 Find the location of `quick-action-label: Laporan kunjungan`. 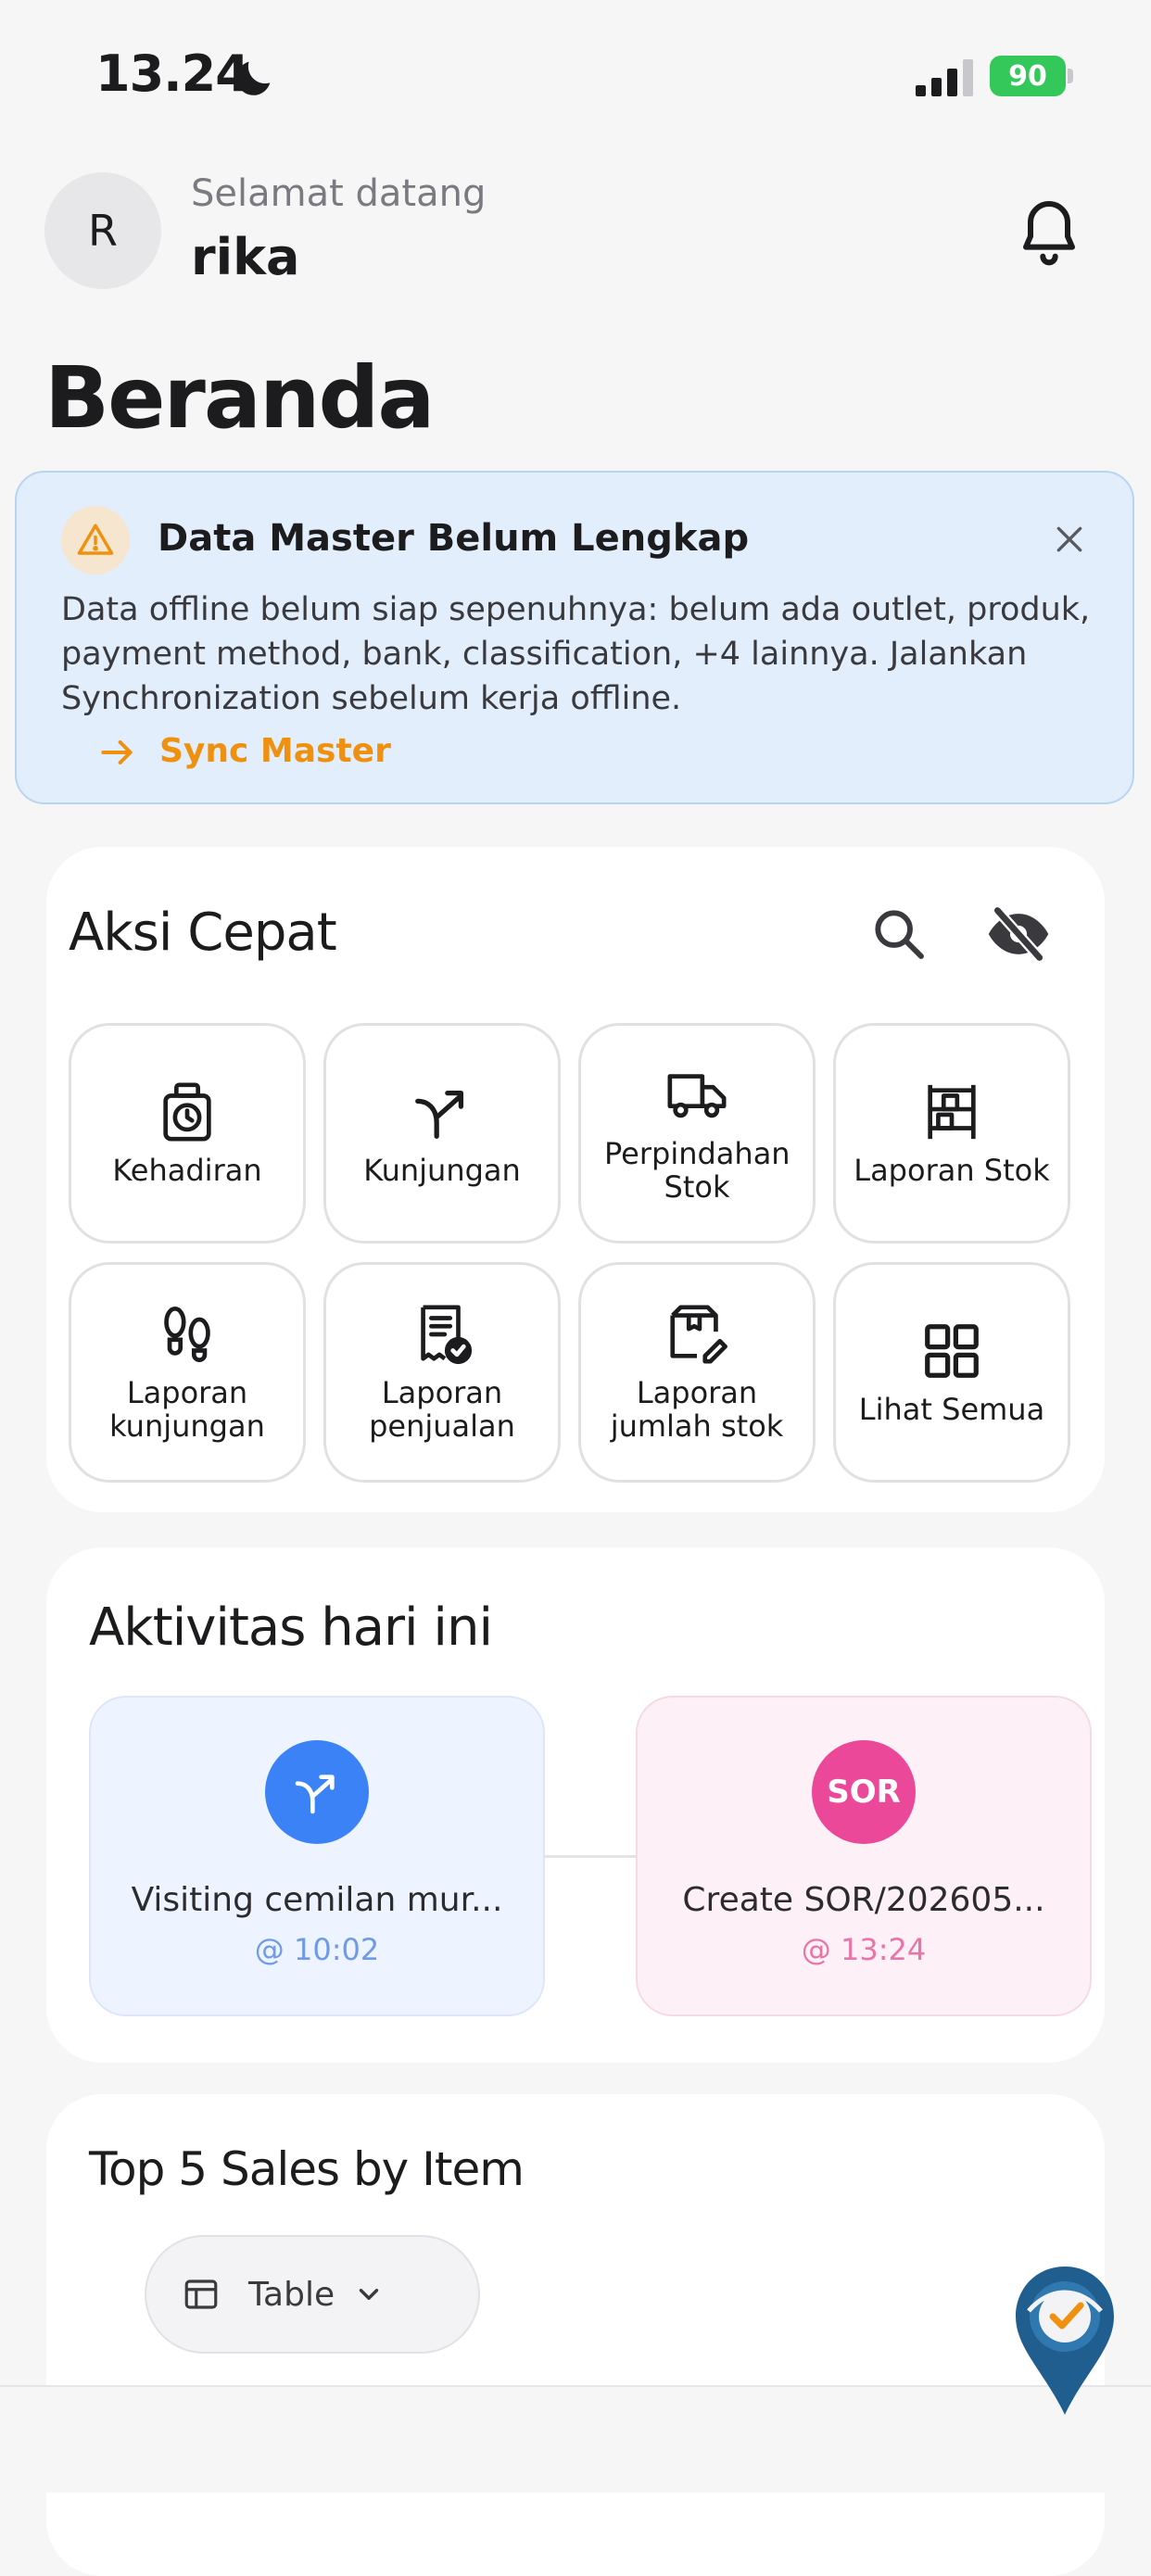

quick-action-label: Laporan kunjungan is located at coordinates (187, 1409).